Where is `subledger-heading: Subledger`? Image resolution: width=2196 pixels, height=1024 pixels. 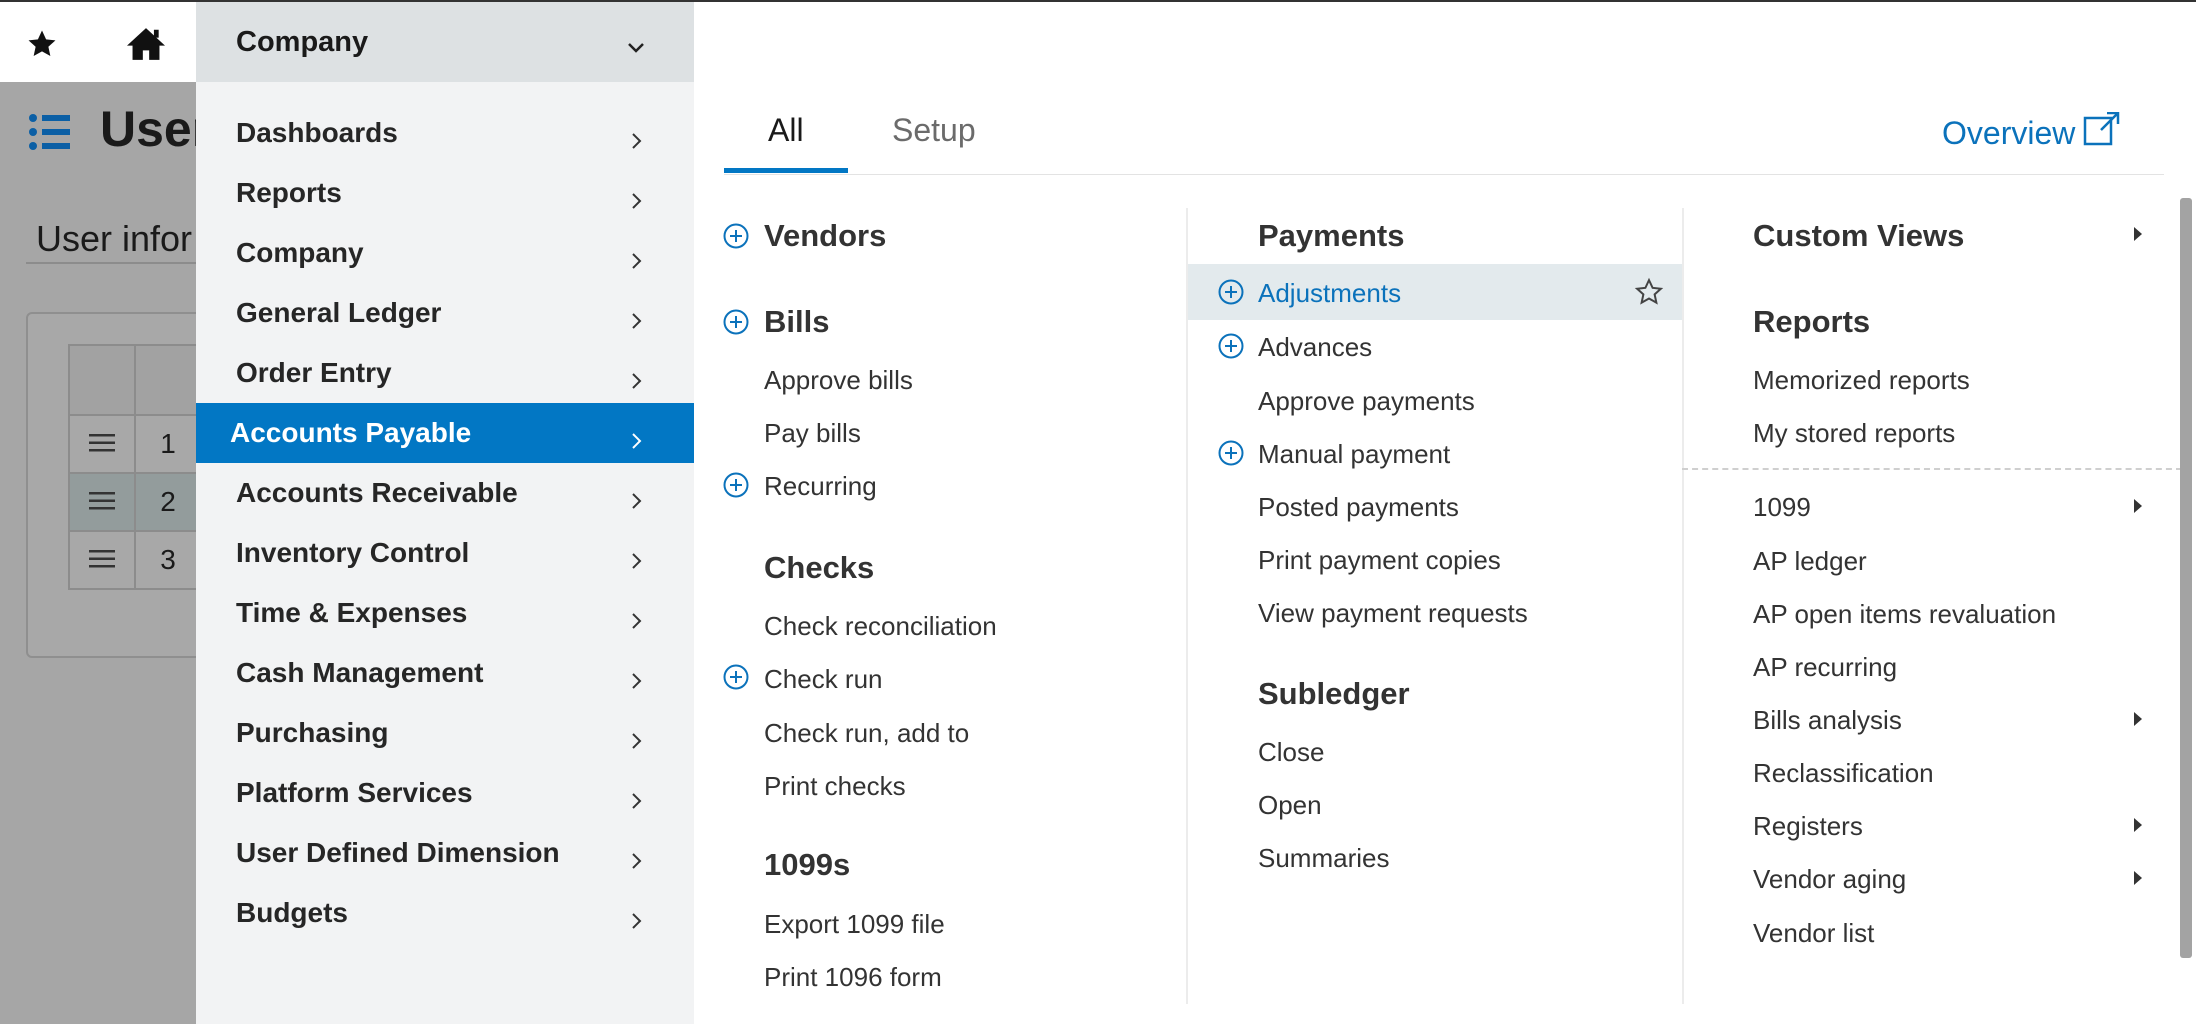 subledger-heading: Subledger is located at coordinates (1334, 693).